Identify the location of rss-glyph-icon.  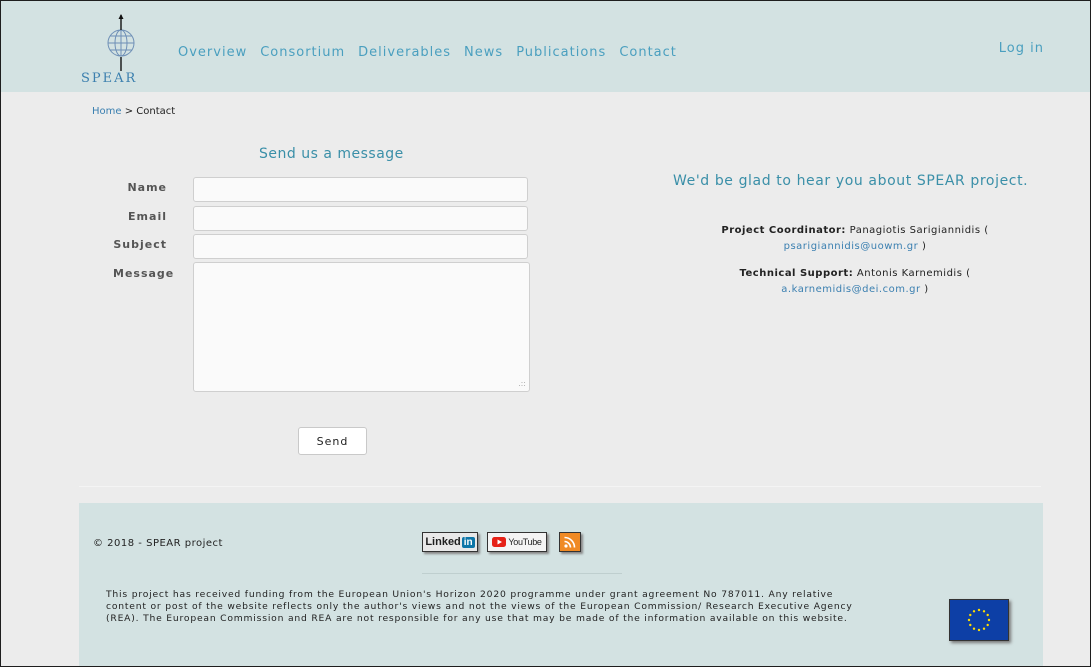
(570, 542).